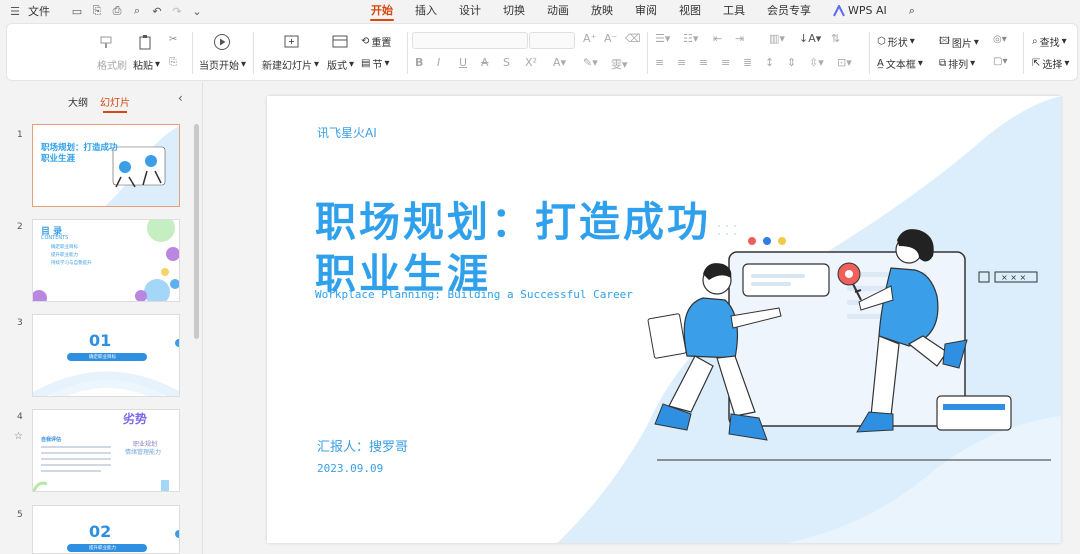  Describe the element at coordinates (531, 62) in the screenshot. I see `superscript-icon: X²` at that location.